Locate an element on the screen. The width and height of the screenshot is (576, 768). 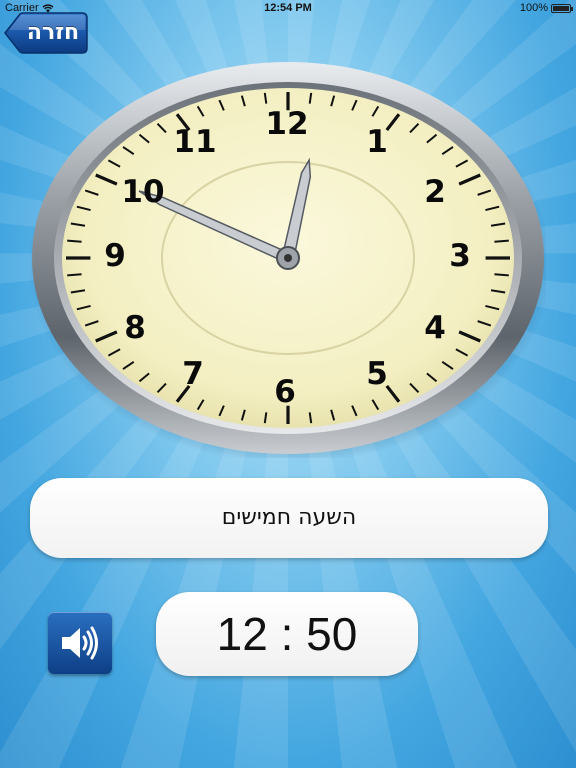
numeral-5: 5 is located at coordinates (377, 374).